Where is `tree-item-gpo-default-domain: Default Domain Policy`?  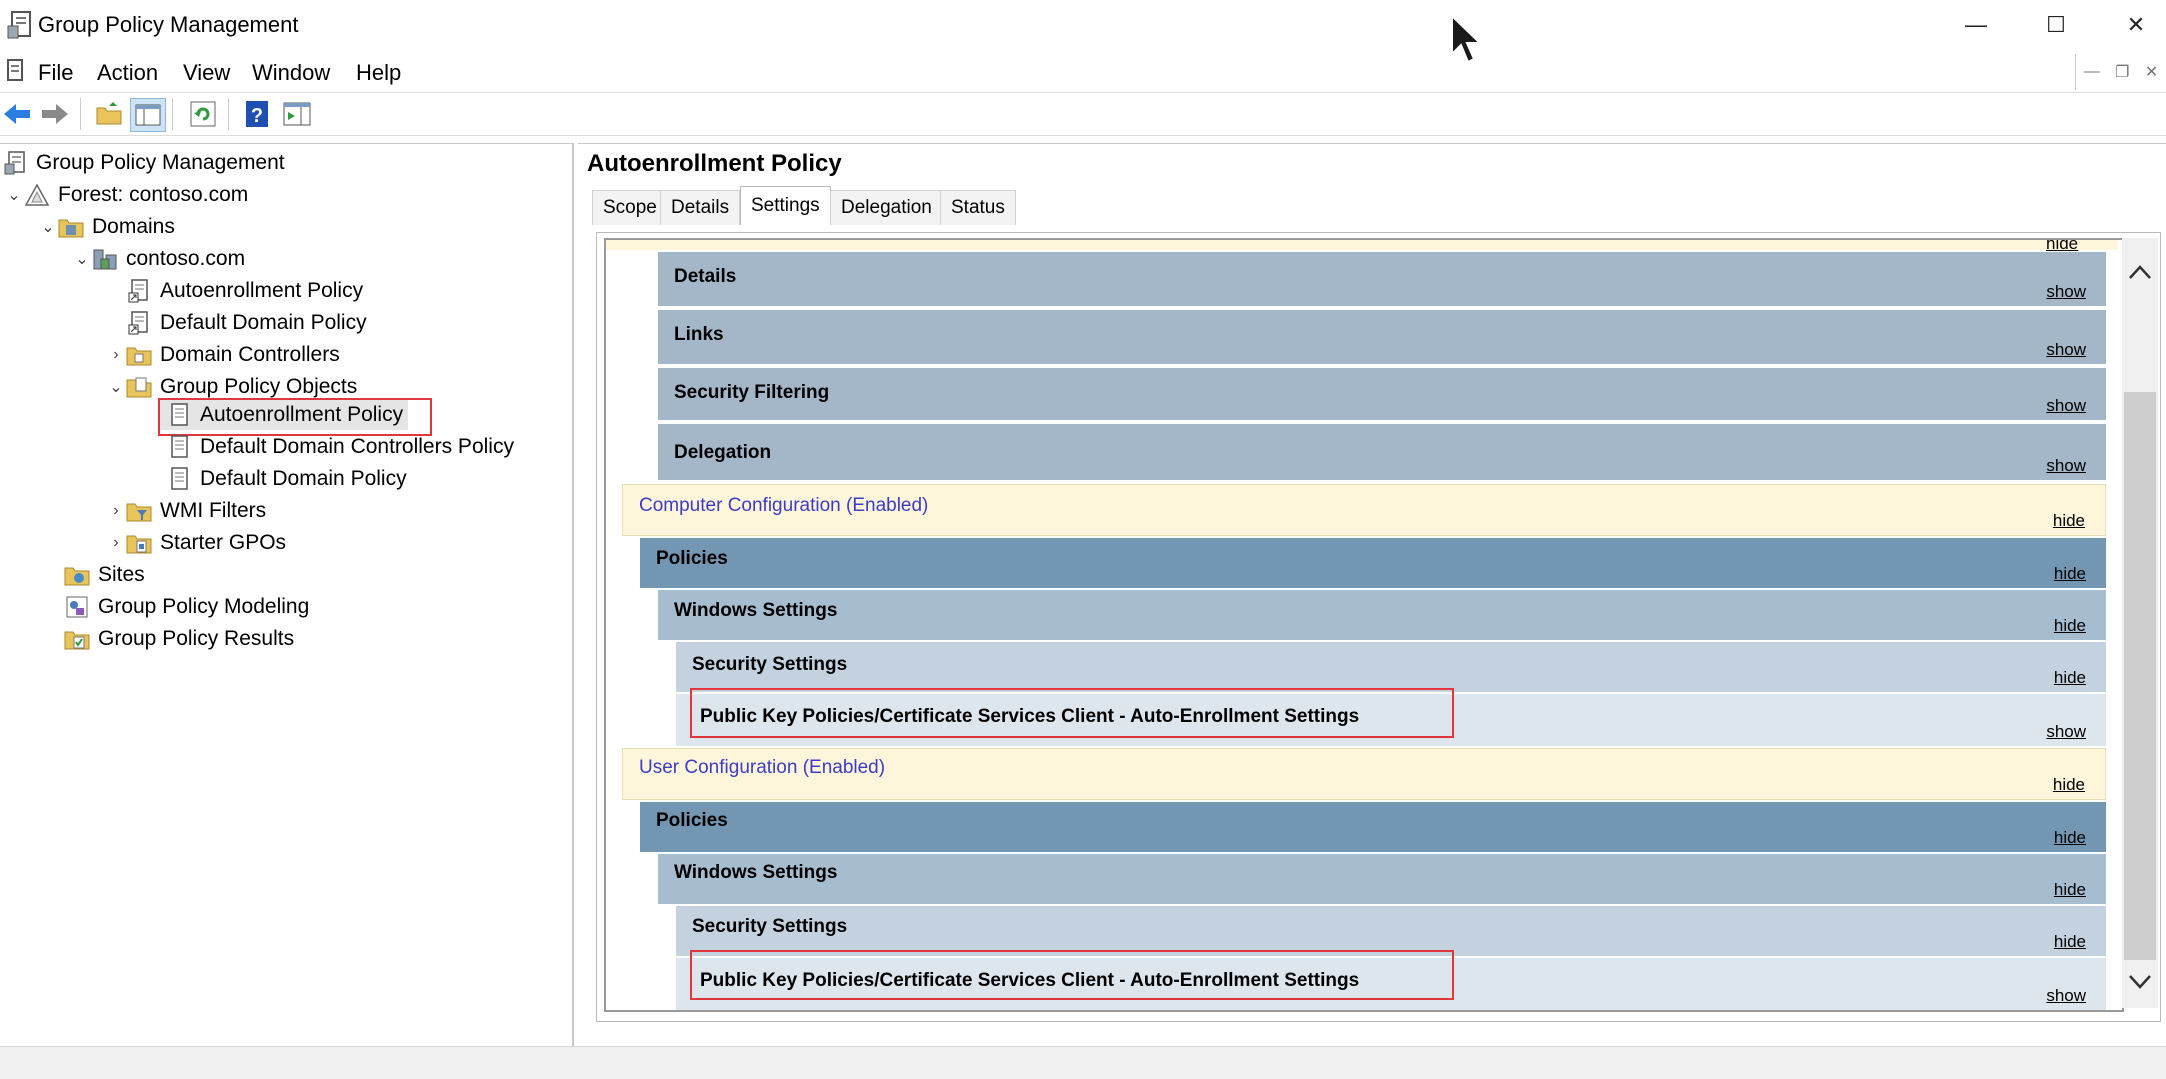 tree-item-gpo-default-domain: Default Domain Policy is located at coordinates (286, 479).